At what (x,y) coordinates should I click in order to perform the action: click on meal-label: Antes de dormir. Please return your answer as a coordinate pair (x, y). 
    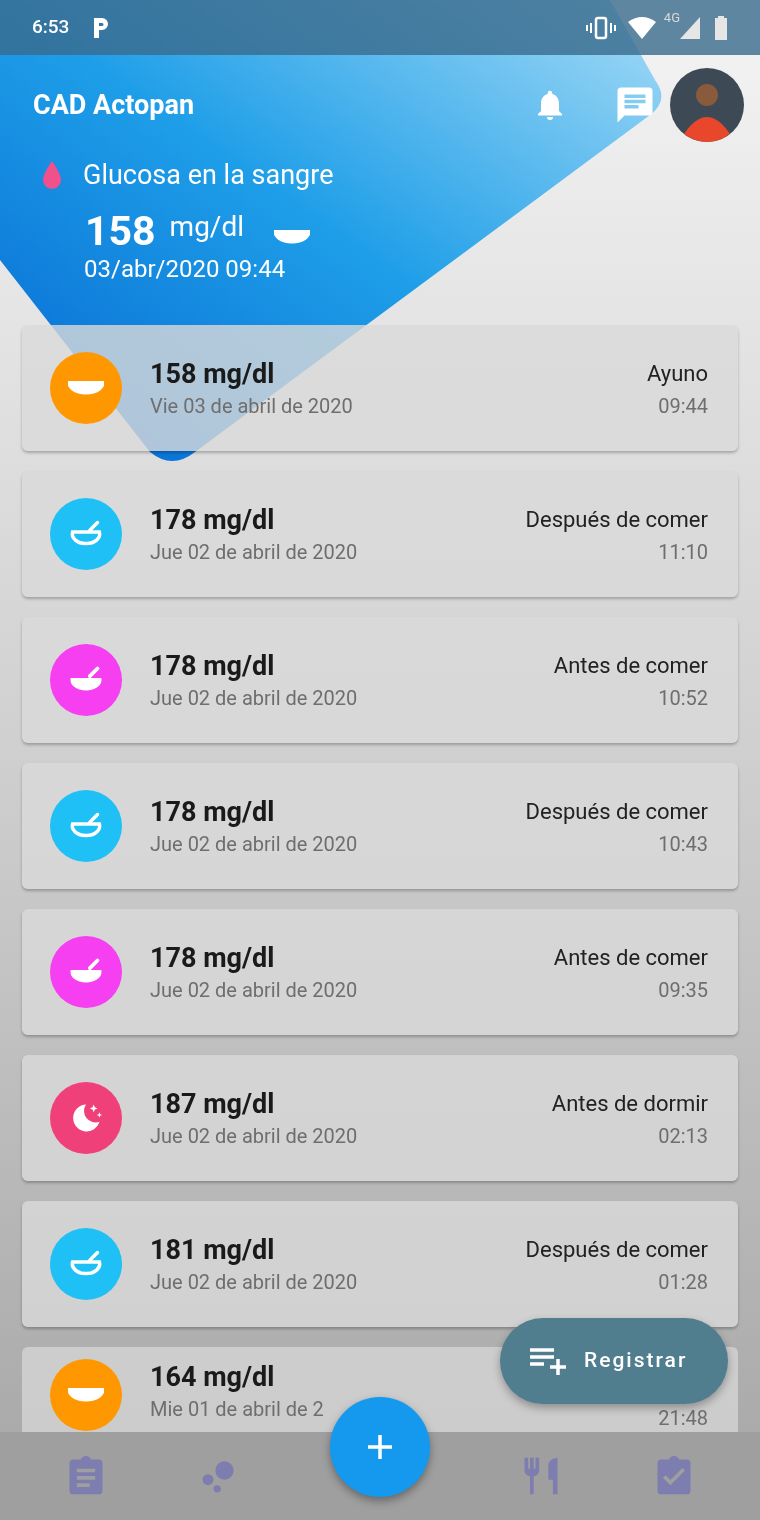
    Looking at the image, I should click on (629, 1104).